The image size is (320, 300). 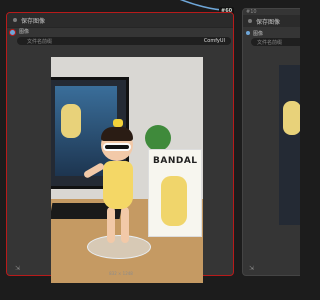 I want to click on preview-plant, so click(x=158, y=138).